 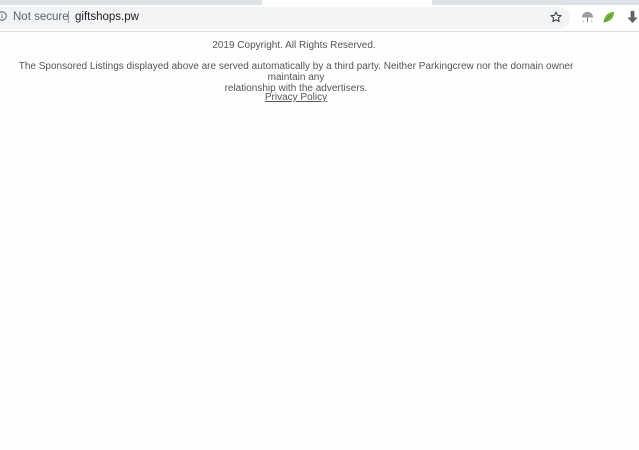 I want to click on privacy-policy-link: Privacy Policy, so click(x=296, y=97).